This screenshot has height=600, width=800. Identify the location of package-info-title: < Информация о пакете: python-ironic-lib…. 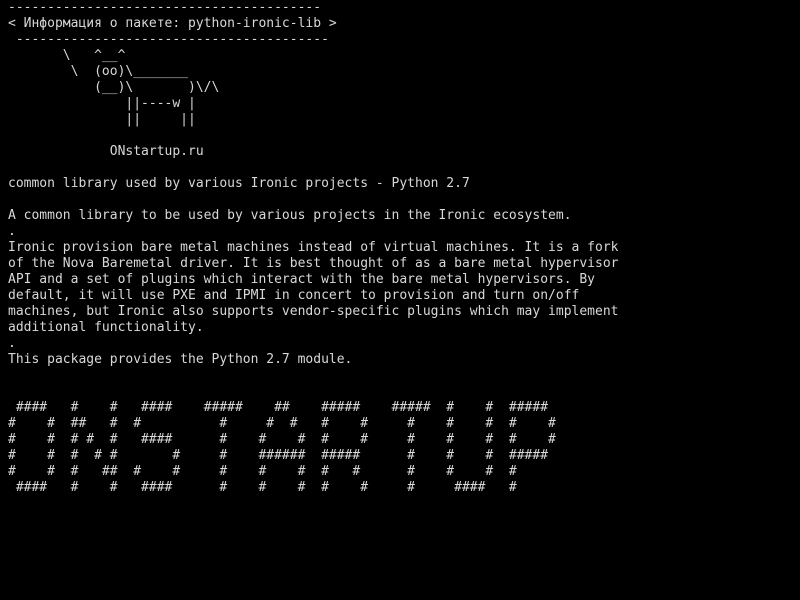
(172, 23).